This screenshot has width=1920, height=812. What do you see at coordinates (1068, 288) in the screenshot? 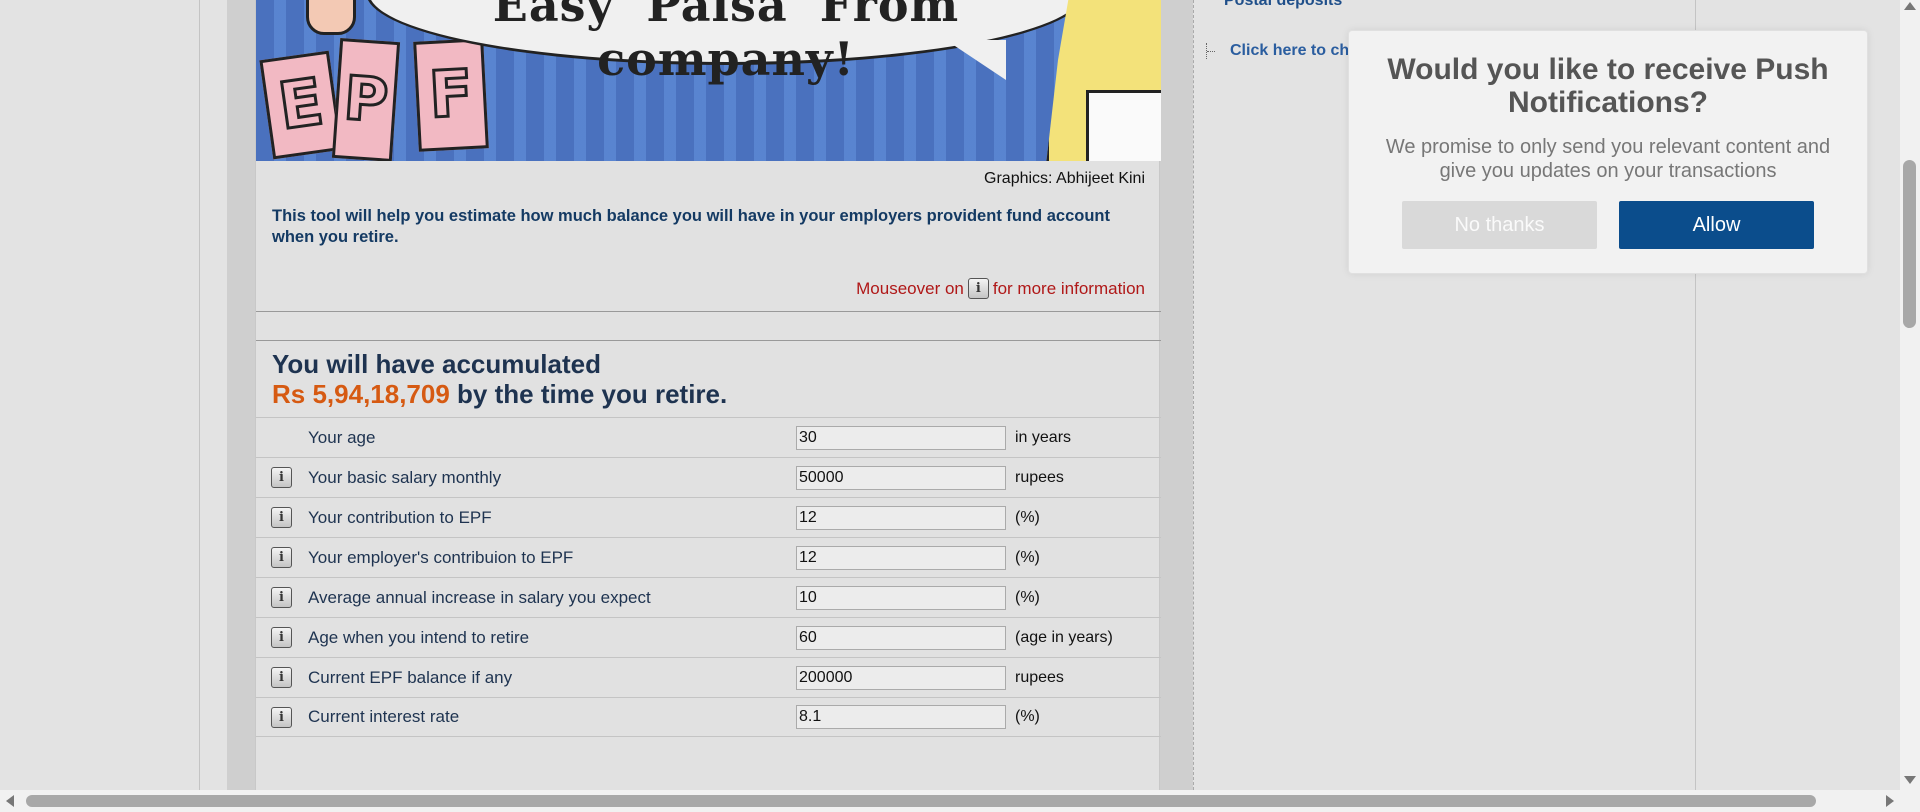
I see `mouseover-hint-after: for more information` at bounding box center [1068, 288].